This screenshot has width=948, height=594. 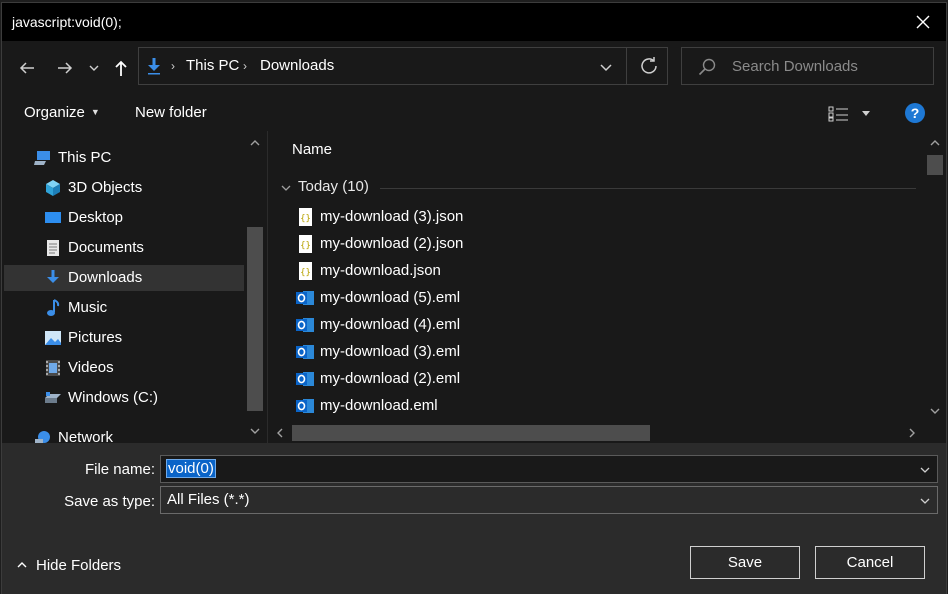 What do you see at coordinates (191, 468) in the screenshot?
I see `file-name-input: void(0)` at bounding box center [191, 468].